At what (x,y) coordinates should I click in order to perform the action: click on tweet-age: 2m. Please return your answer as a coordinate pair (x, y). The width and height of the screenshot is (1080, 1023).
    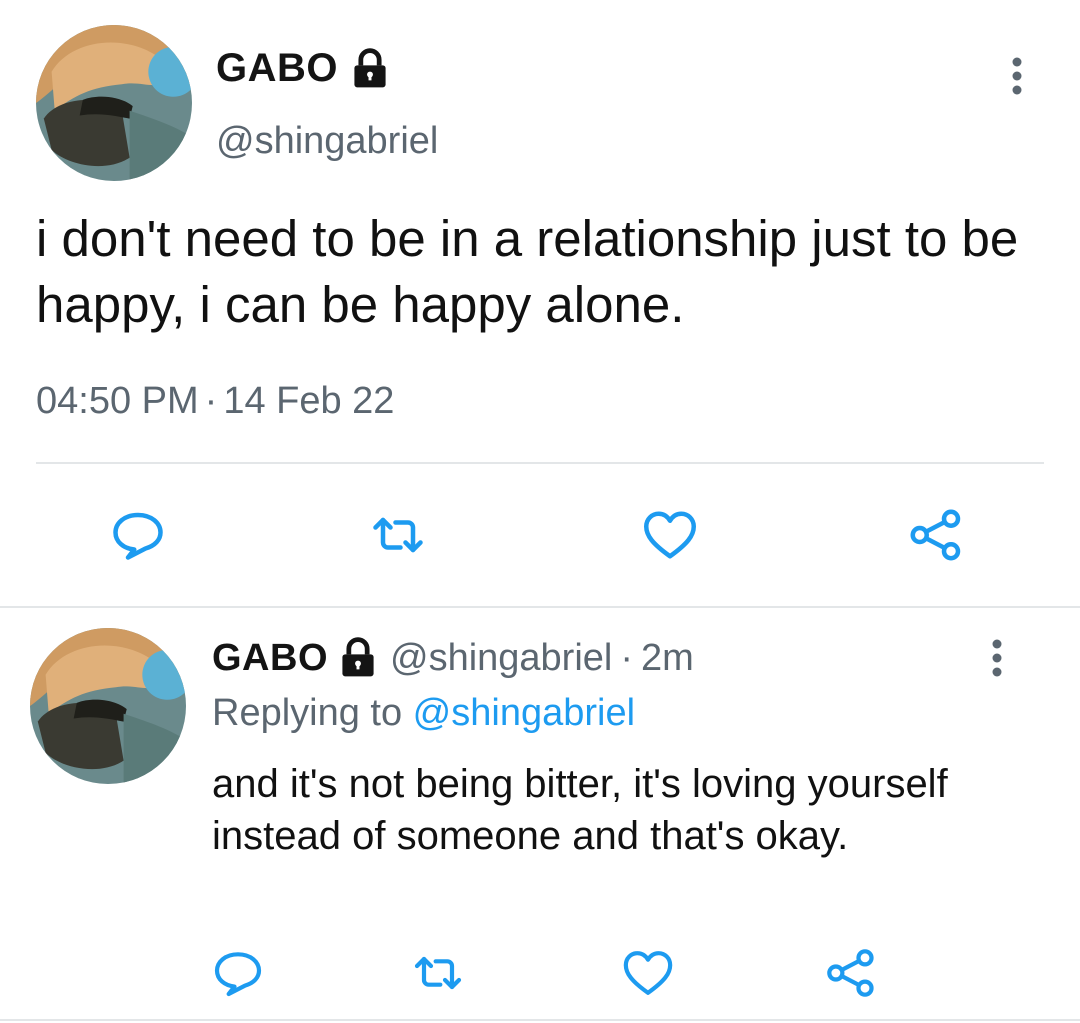
    Looking at the image, I should click on (667, 658).